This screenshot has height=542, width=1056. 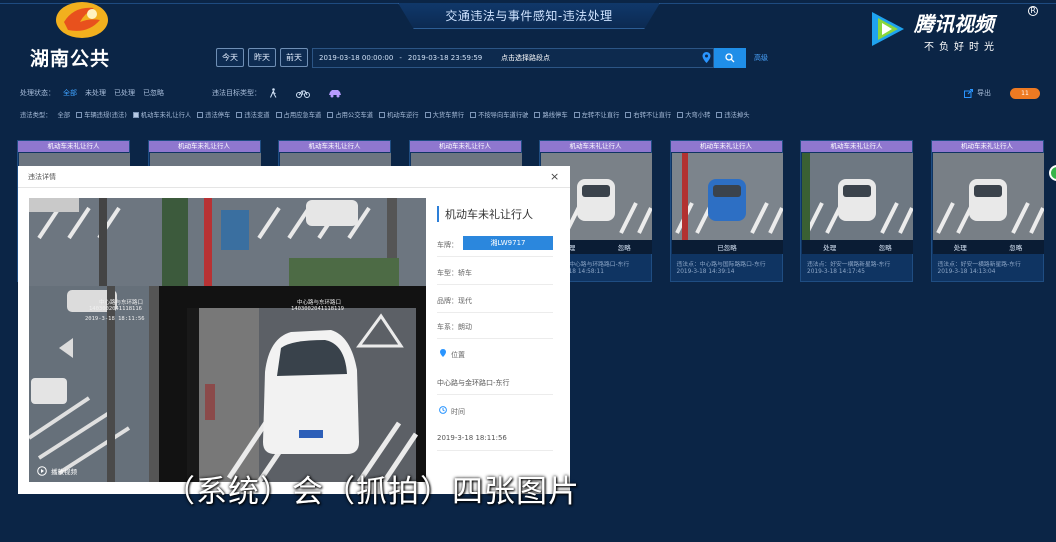 What do you see at coordinates (472, 438) in the screenshot?
I see `time-value: 2019-3-18 18:11:56` at bounding box center [472, 438].